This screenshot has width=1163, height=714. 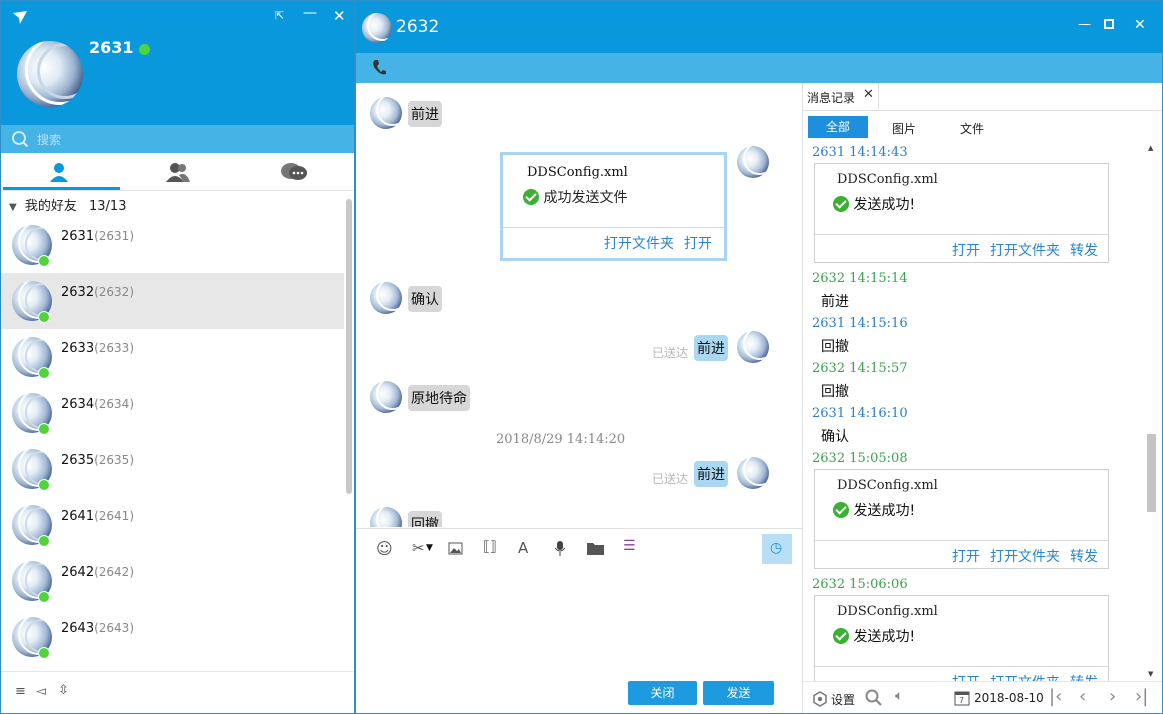 I want to click on settings-label: 设置, so click(x=843, y=699).